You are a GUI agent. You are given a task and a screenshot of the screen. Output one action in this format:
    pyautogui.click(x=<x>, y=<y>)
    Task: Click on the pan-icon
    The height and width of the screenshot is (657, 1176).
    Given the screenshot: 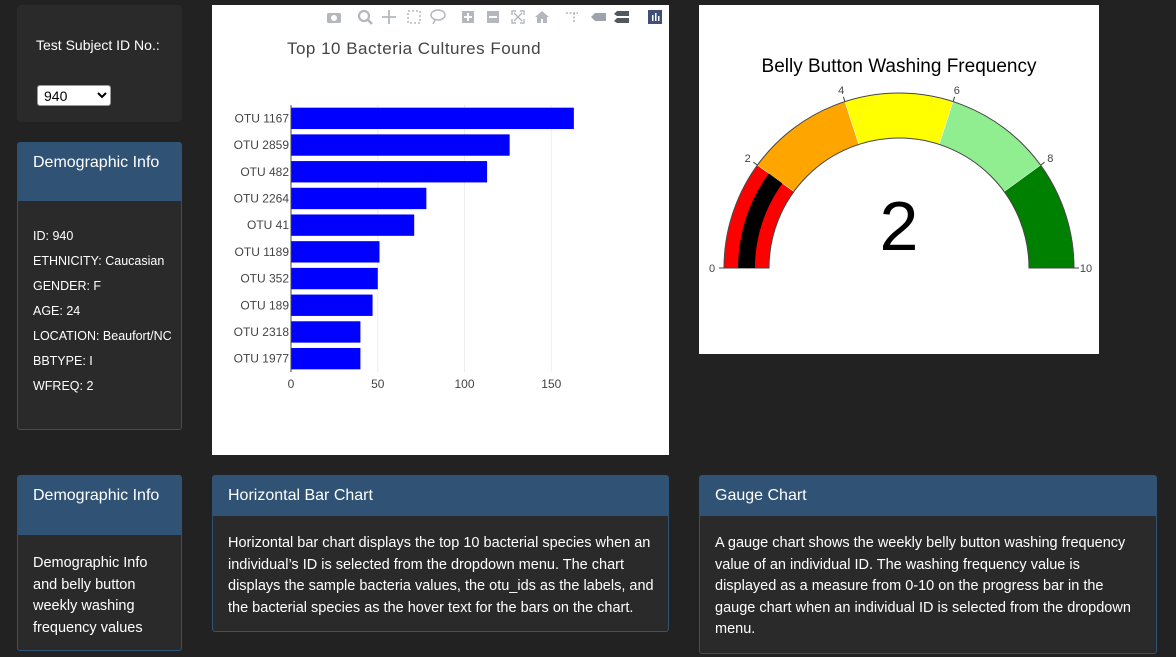 What is the action you would take?
    pyautogui.click(x=389, y=17)
    